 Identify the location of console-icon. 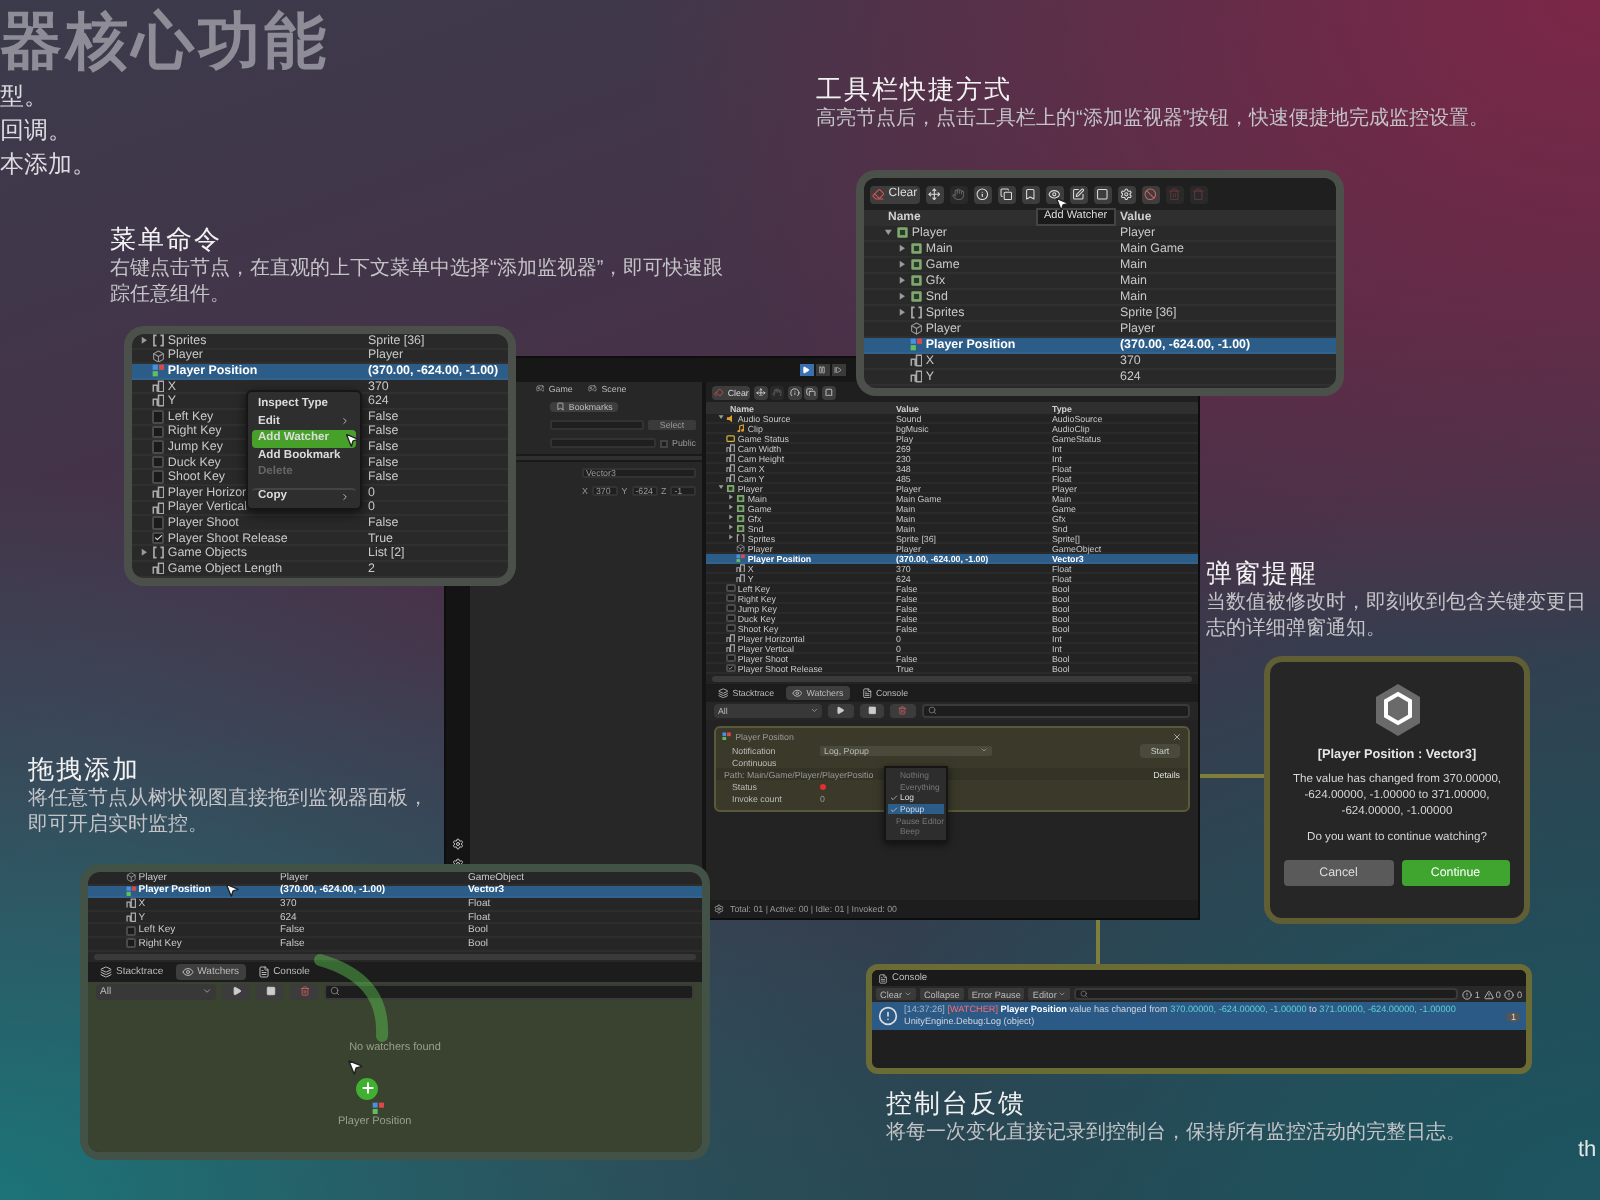
(883, 978).